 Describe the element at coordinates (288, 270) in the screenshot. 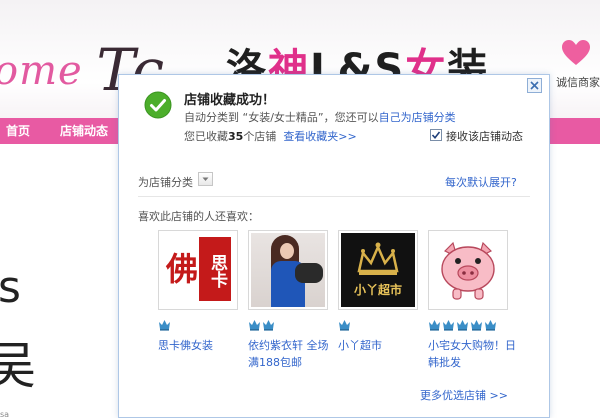

I see `shop-logo-yiyue` at that location.